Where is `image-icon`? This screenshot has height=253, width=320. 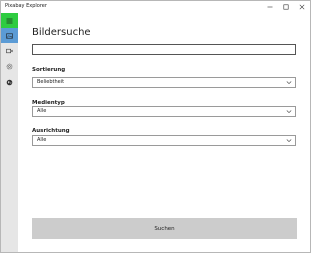
image-icon is located at coordinates (9, 36).